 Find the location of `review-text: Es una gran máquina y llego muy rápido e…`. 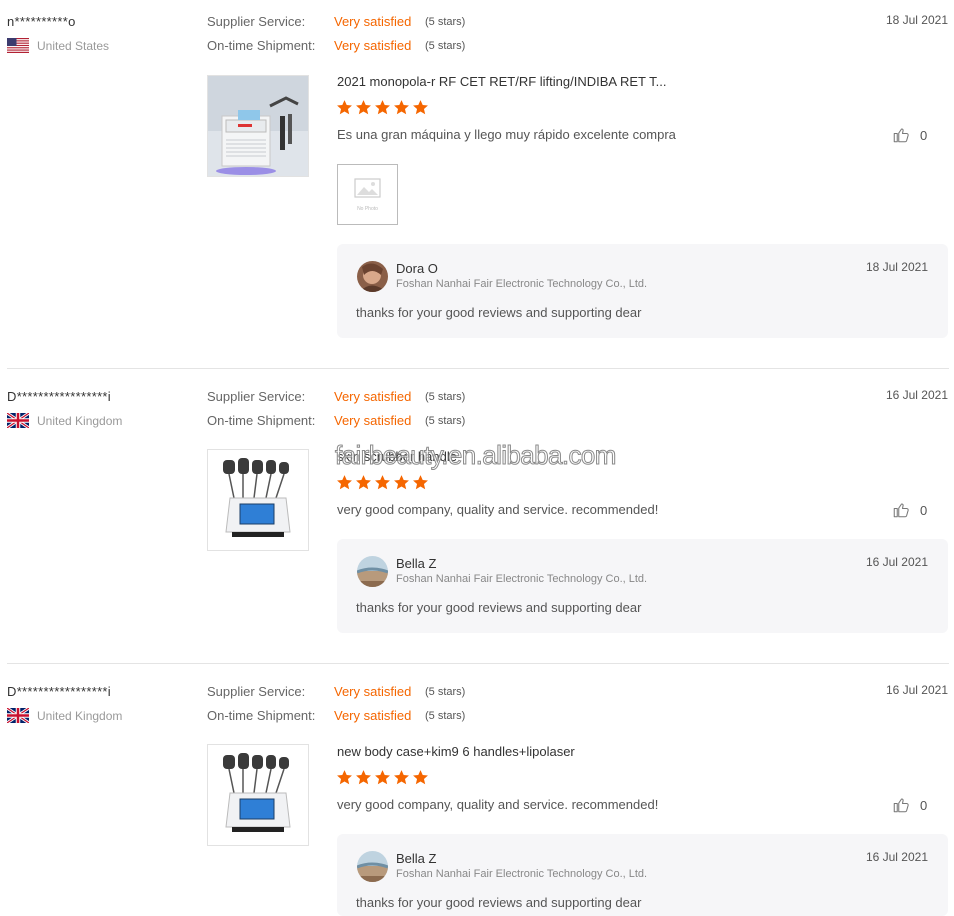

review-text: Es una gran máquina y llego muy rápido e… is located at coordinates (506, 134).